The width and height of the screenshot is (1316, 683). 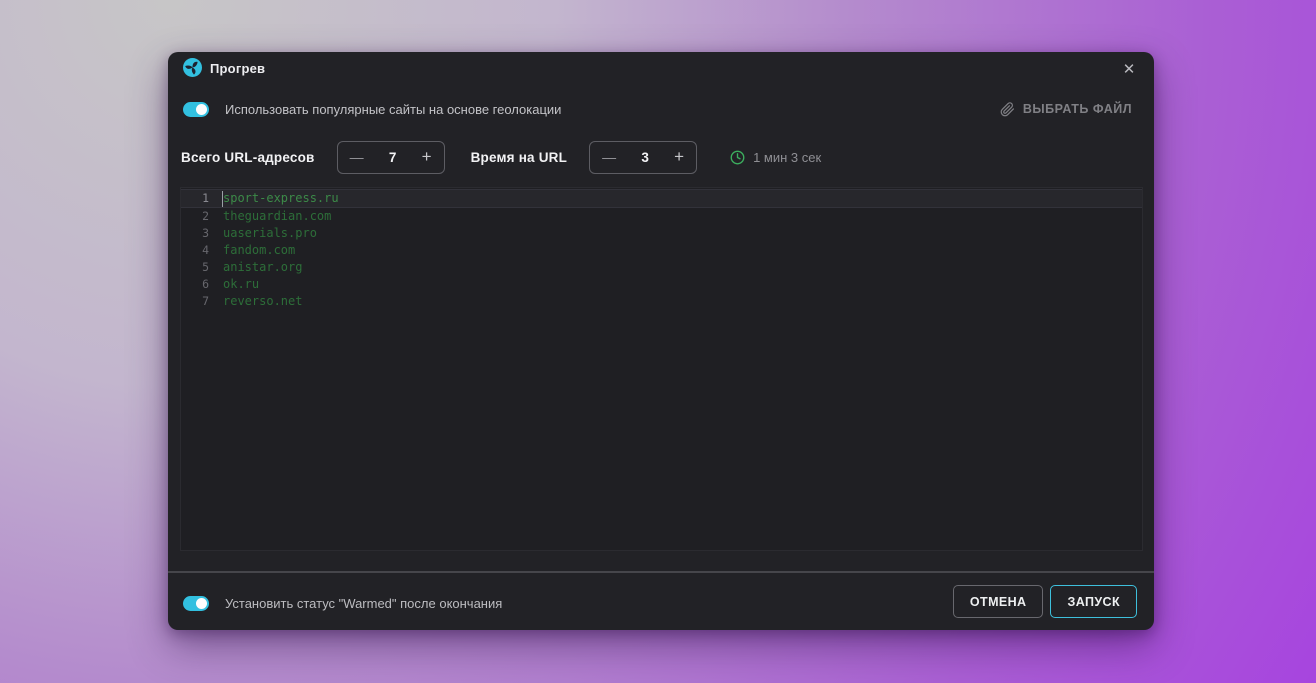 I want to click on geo-sites-toggle, so click(x=196, y=109).